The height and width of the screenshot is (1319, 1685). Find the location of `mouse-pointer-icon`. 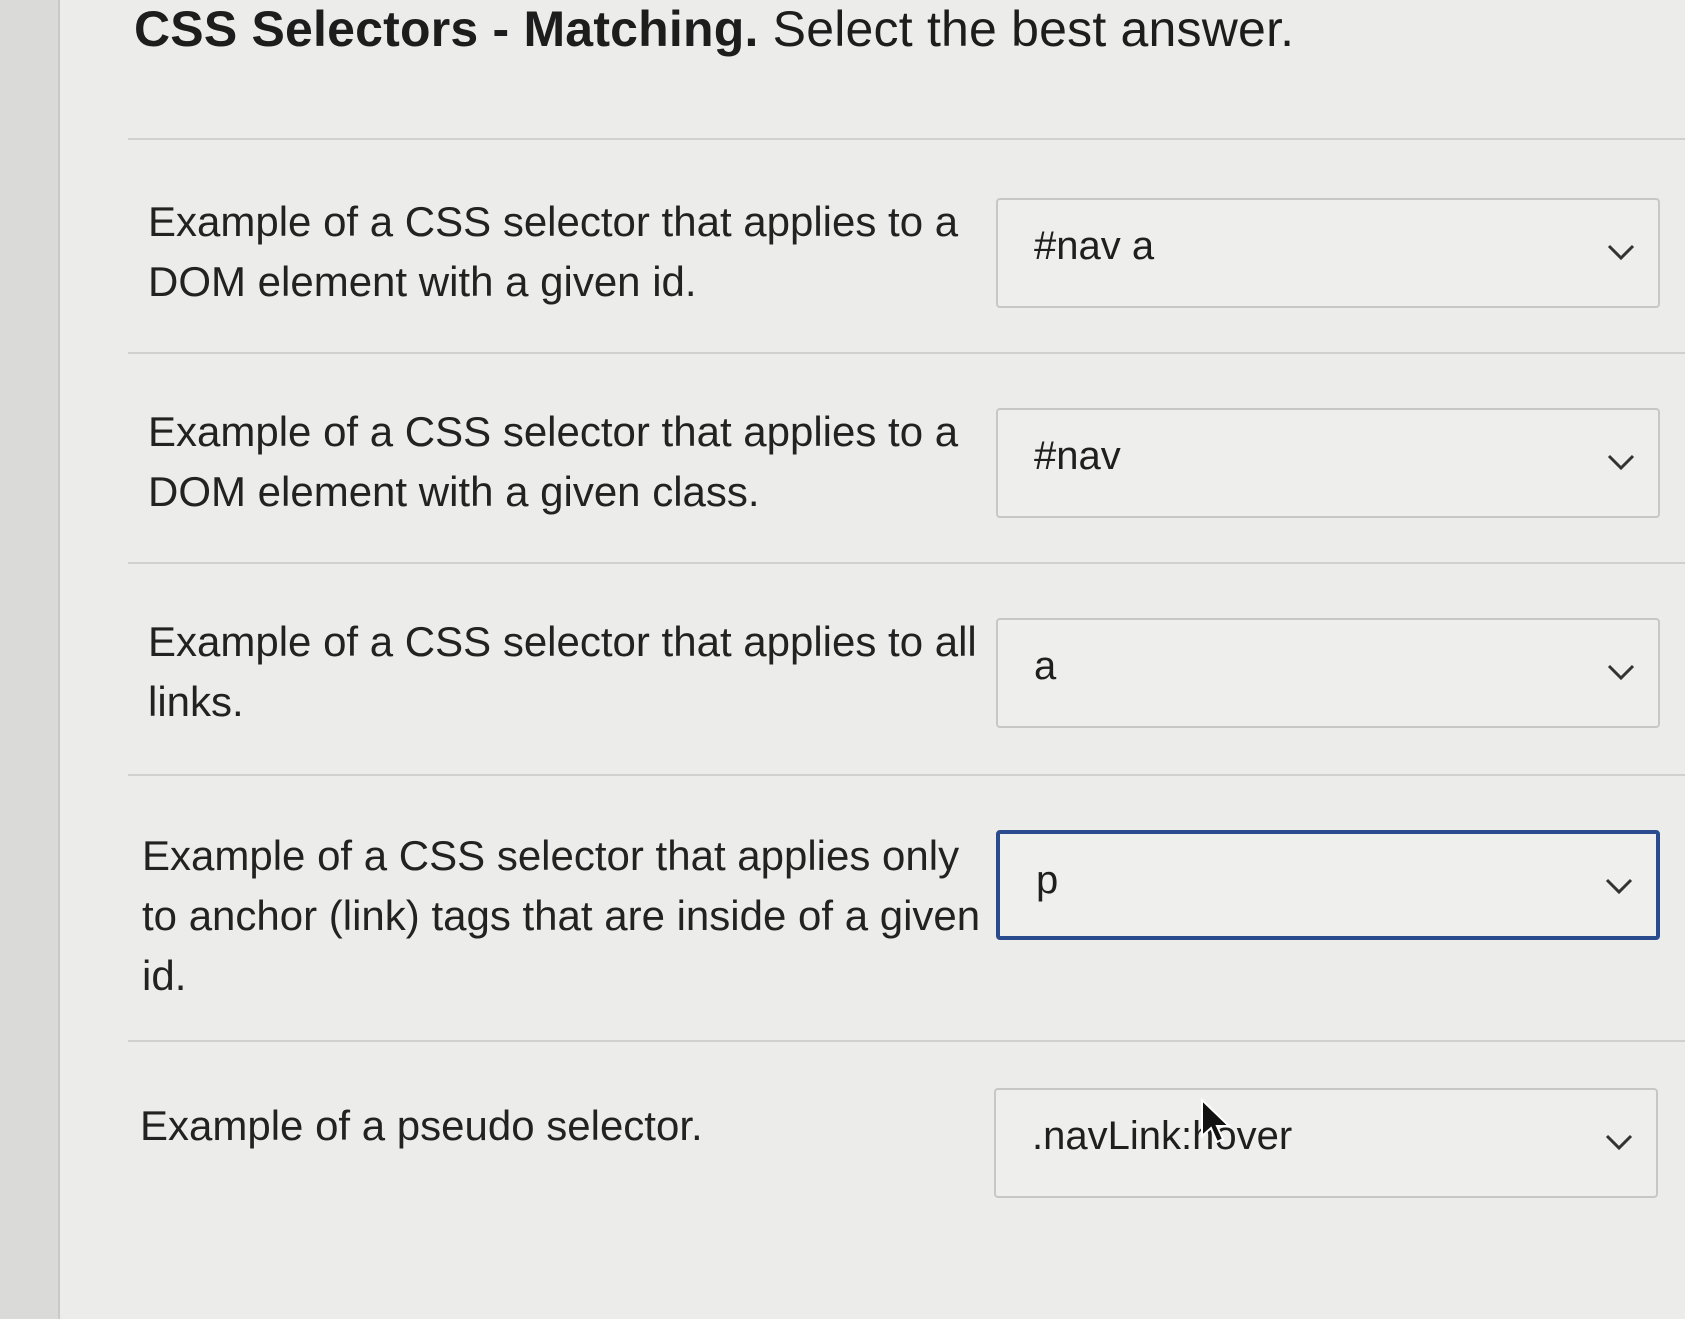

mouse-pointer-icon is located at coordinates (1216, 1121).